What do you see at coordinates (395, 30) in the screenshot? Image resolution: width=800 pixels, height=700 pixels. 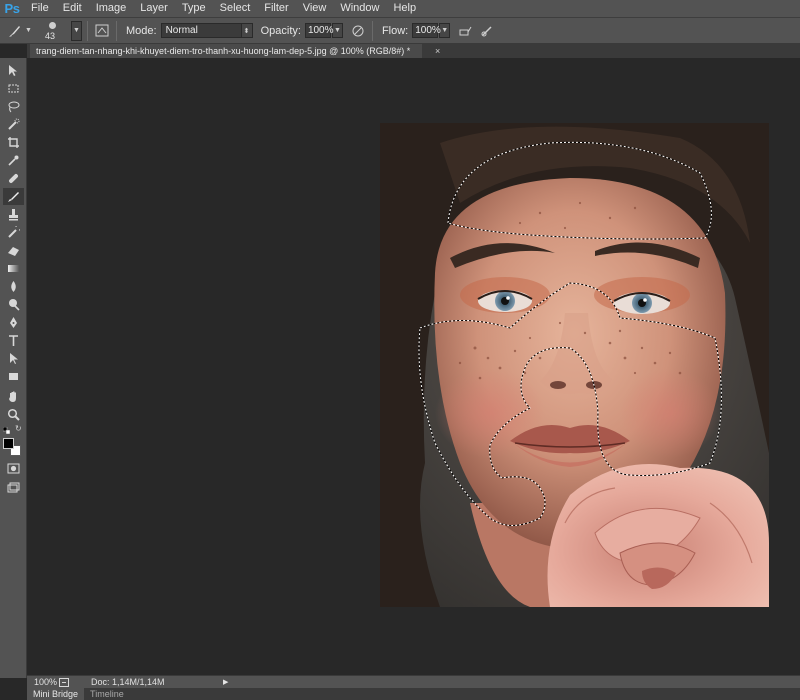 I see `flow-label: Flow:` at bounding box center [395, 30].